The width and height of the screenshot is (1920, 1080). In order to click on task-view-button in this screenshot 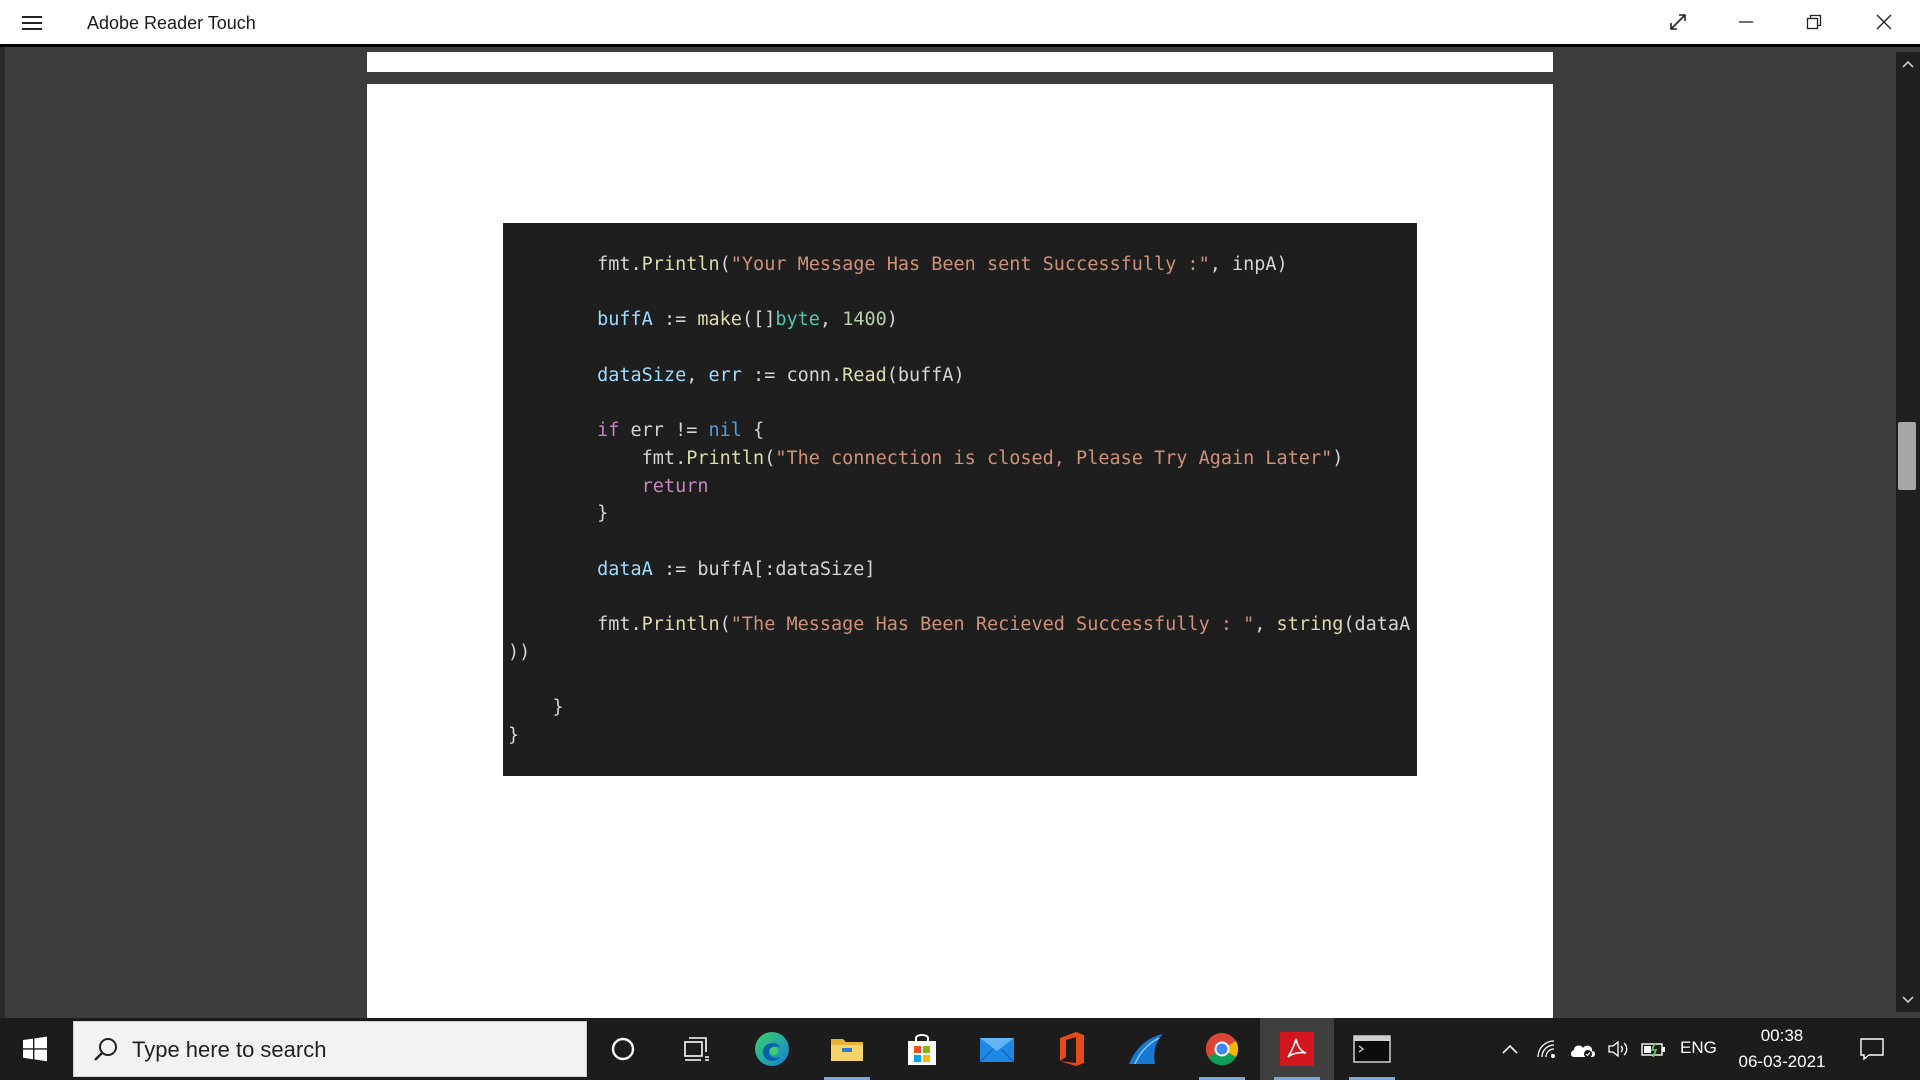, I will do `click(697, 1049)`.